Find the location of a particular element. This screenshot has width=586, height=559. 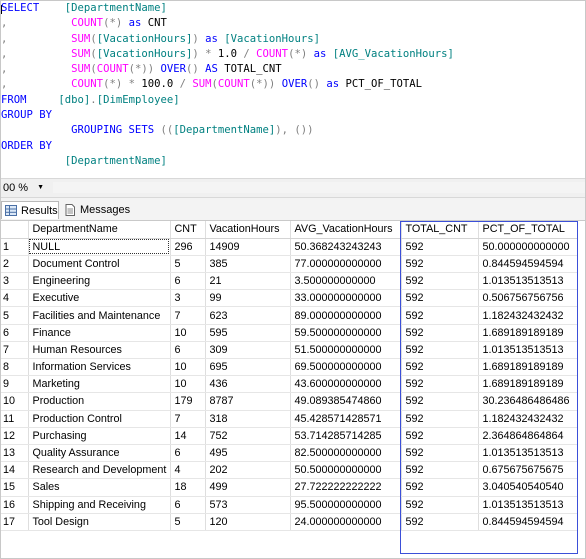

horizontal-scrollbar is located at coordinates (319, 187).